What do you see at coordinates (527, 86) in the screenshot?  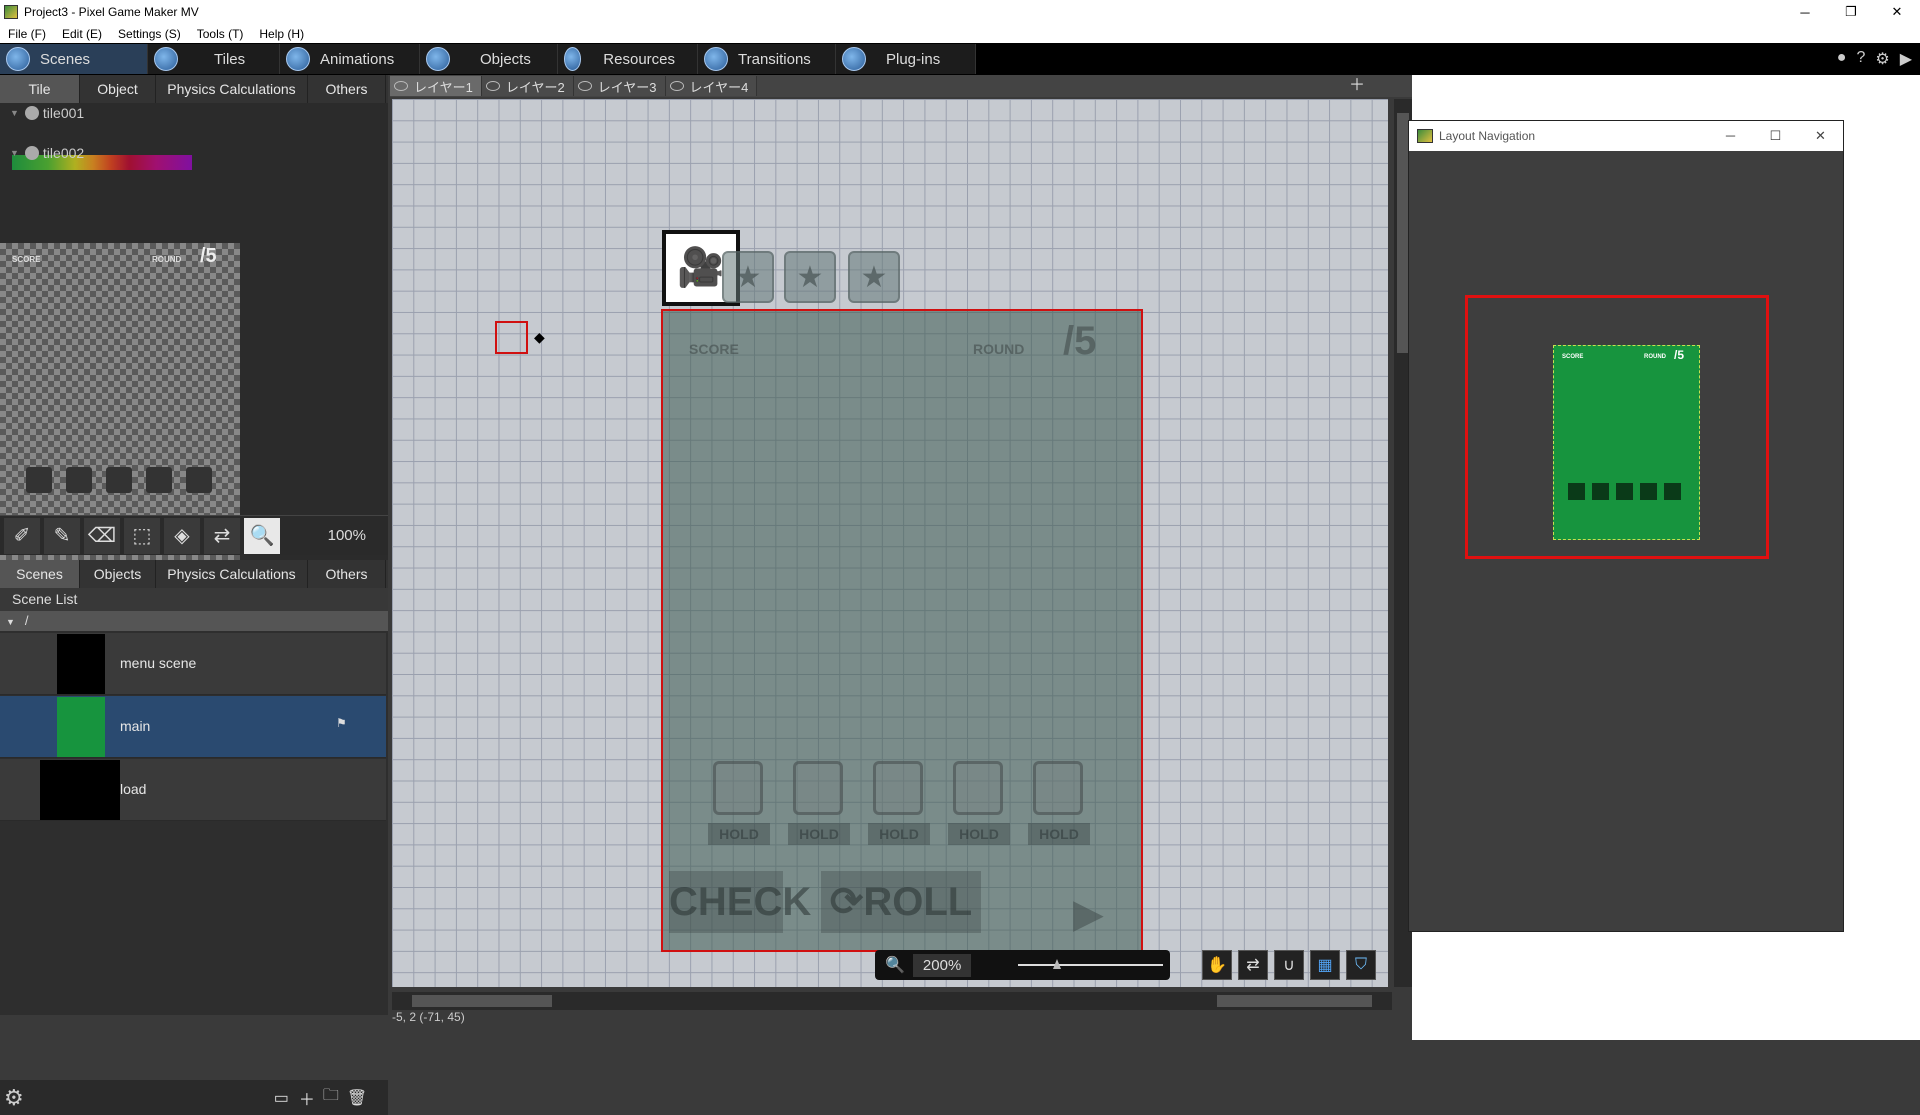 I see `layer-tab-2: レイヤー2` at bounding box center [527, 86].